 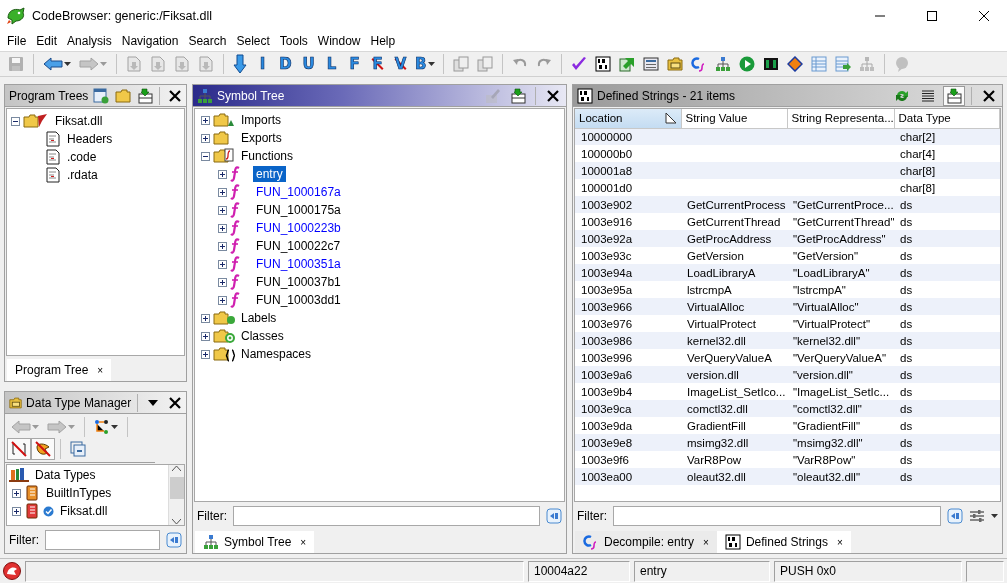 What do you see at coordinates (261, 120) in the screenshot?
I see `tree-item: Imports` at bounding box center [261, 120].